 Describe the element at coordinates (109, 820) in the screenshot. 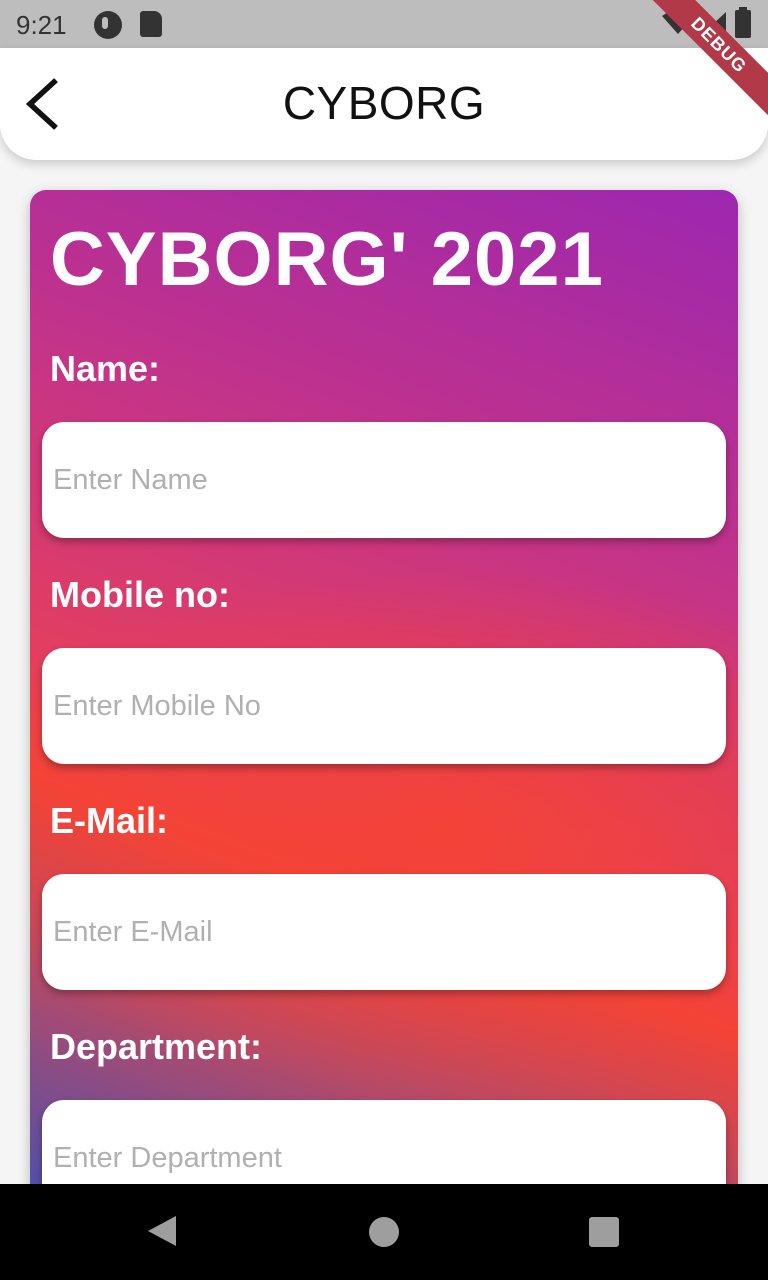

I see `email-label: E-Mail:` at that location.